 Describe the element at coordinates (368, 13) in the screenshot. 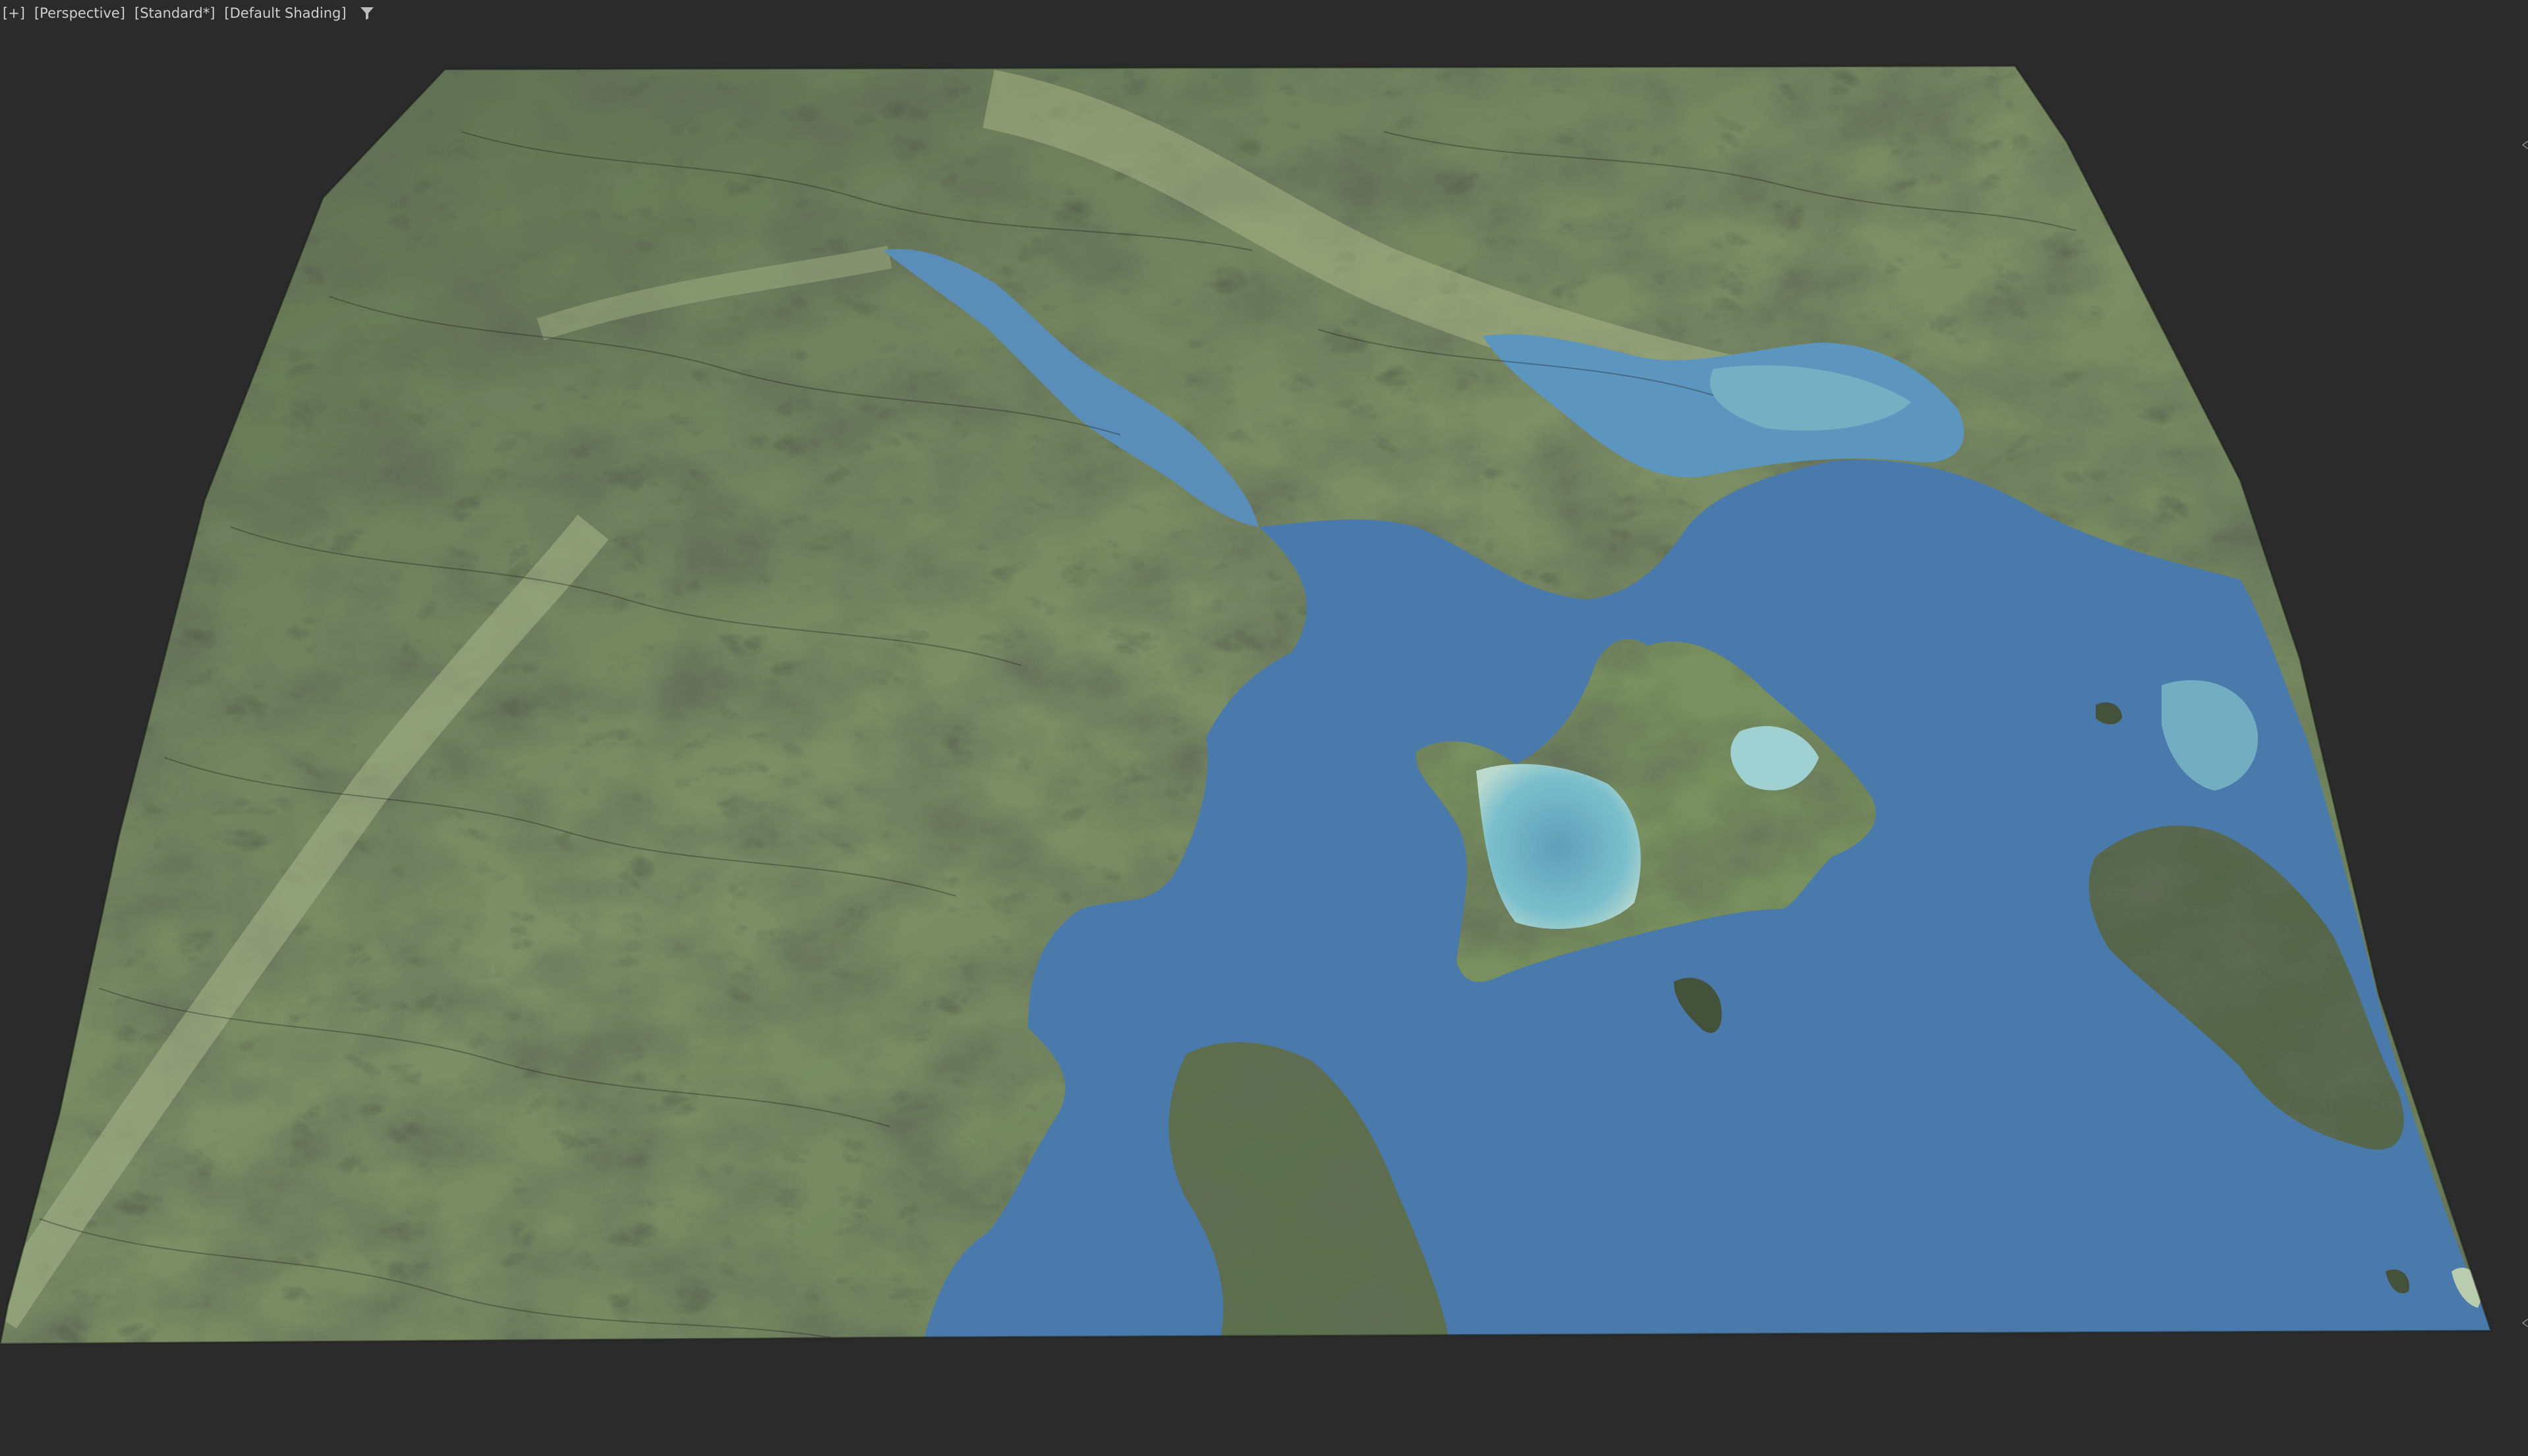

I see `filter-funnel-icon` at that location.